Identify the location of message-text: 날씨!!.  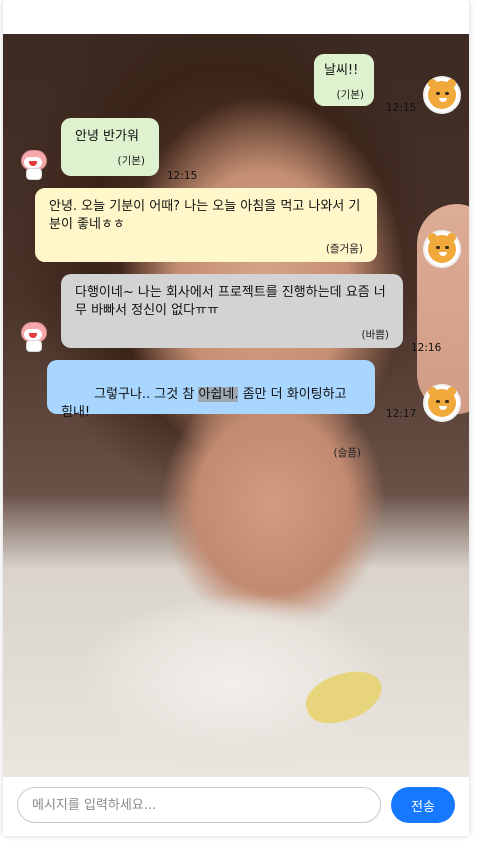
(341, 70).